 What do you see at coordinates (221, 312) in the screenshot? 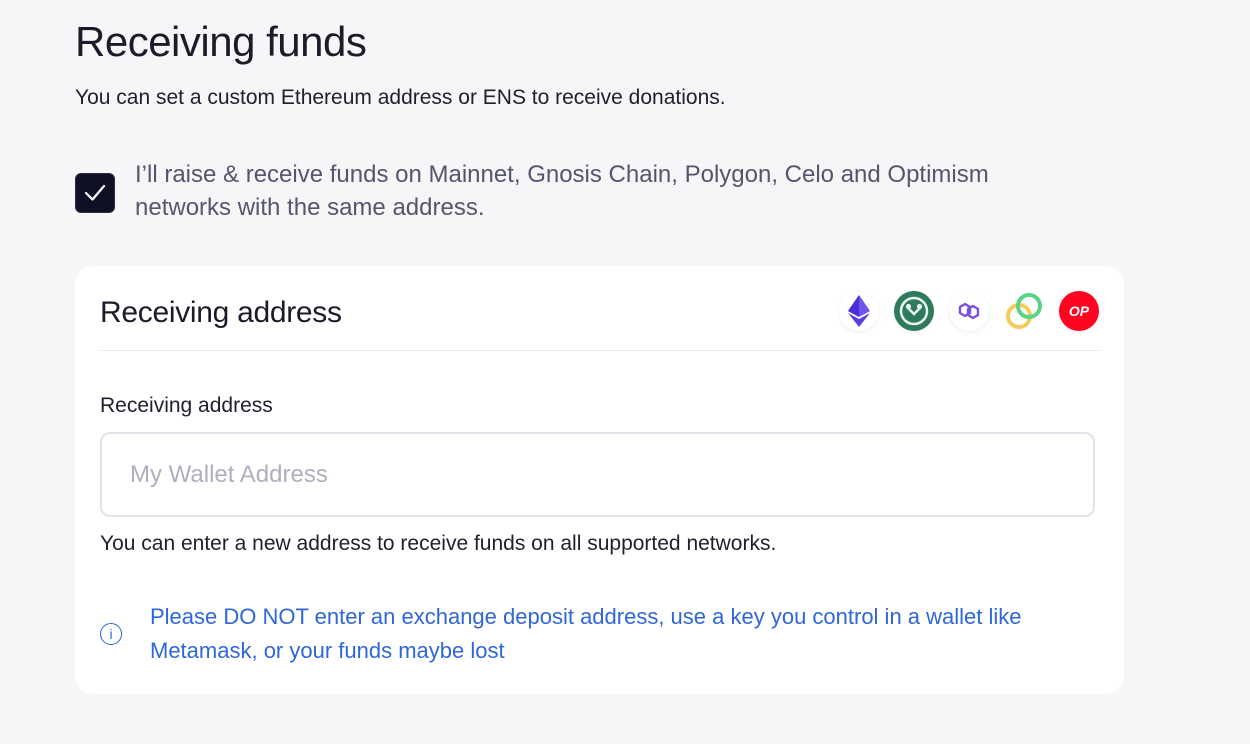
I see `card-title: Receiving address` at bounding box center [221, 312].